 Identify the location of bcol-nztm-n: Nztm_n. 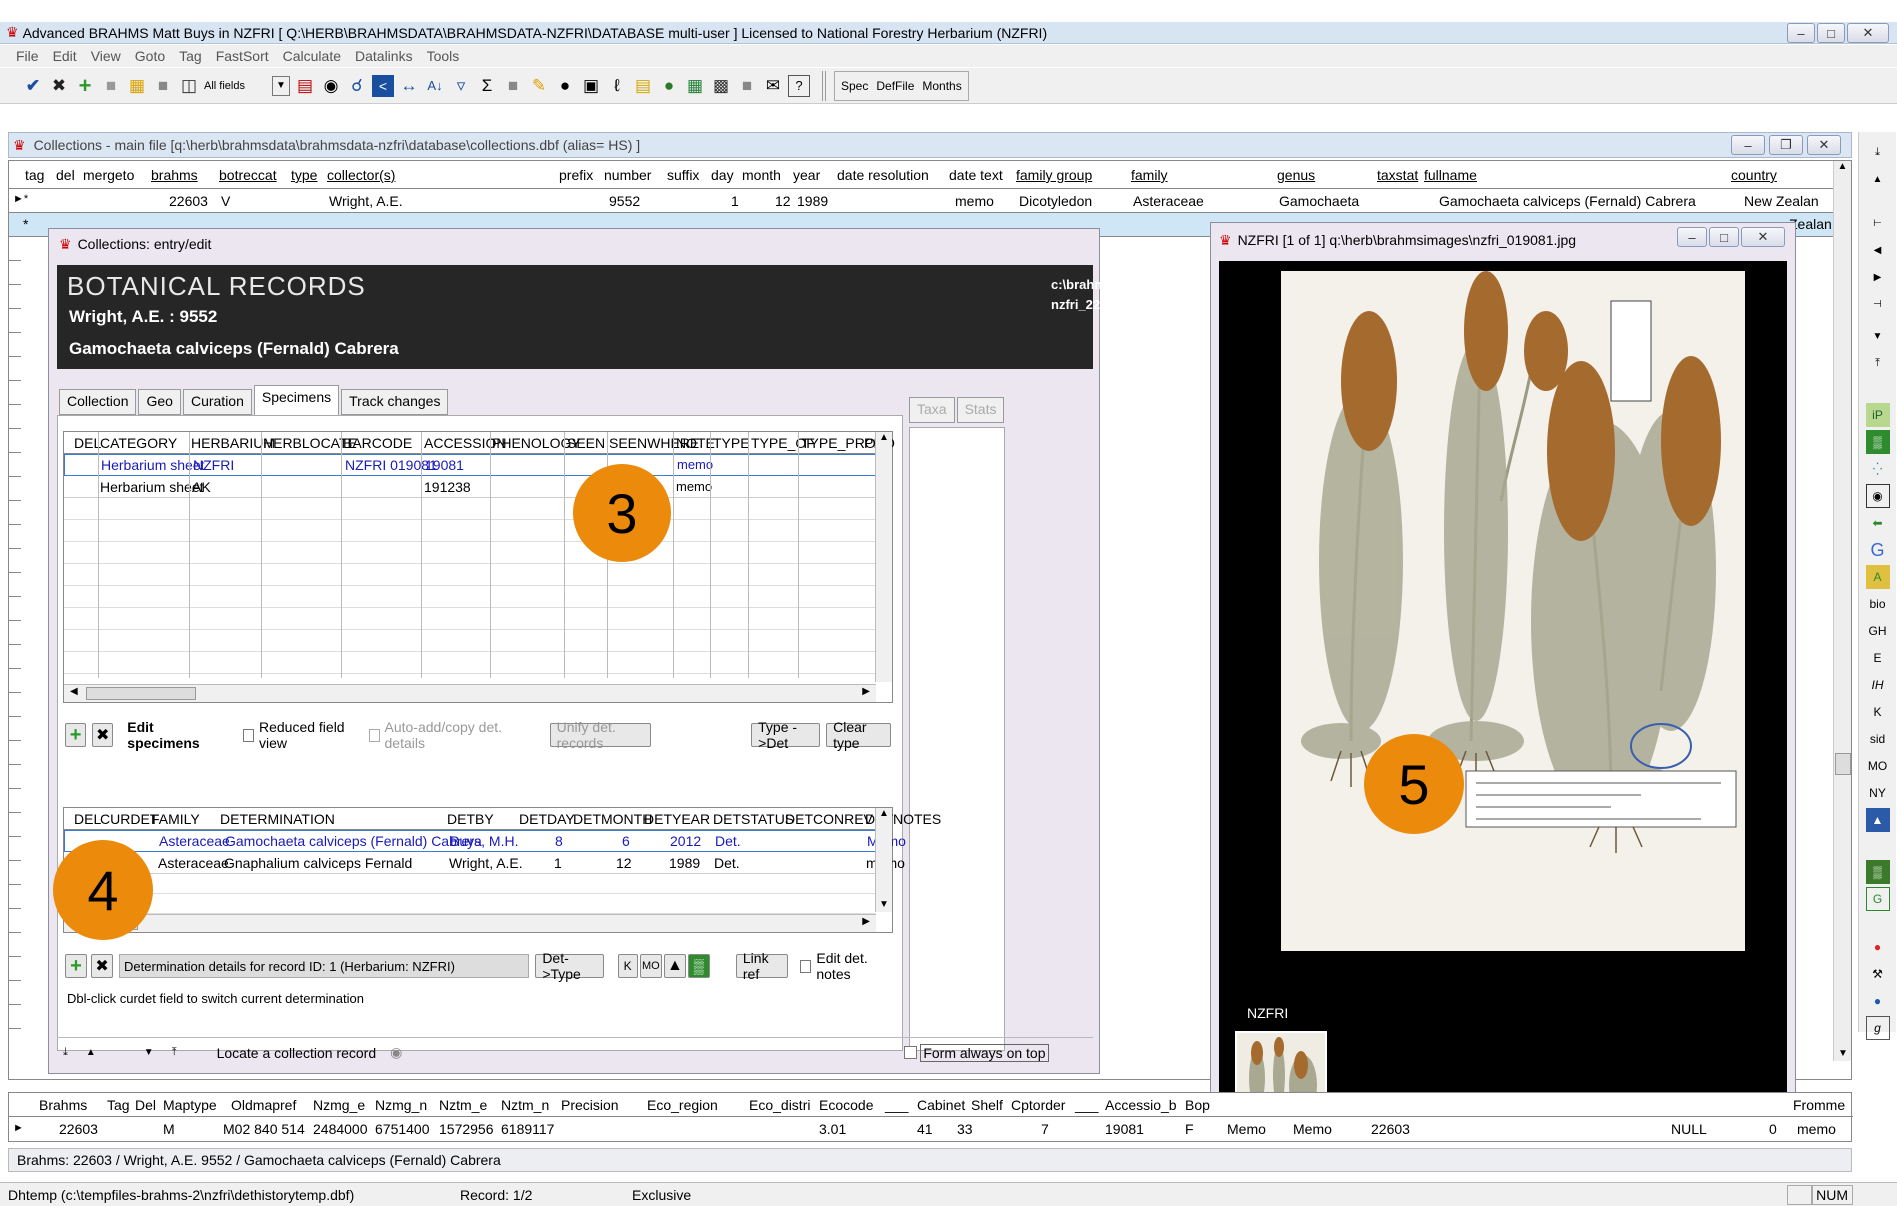
(525, 1105).